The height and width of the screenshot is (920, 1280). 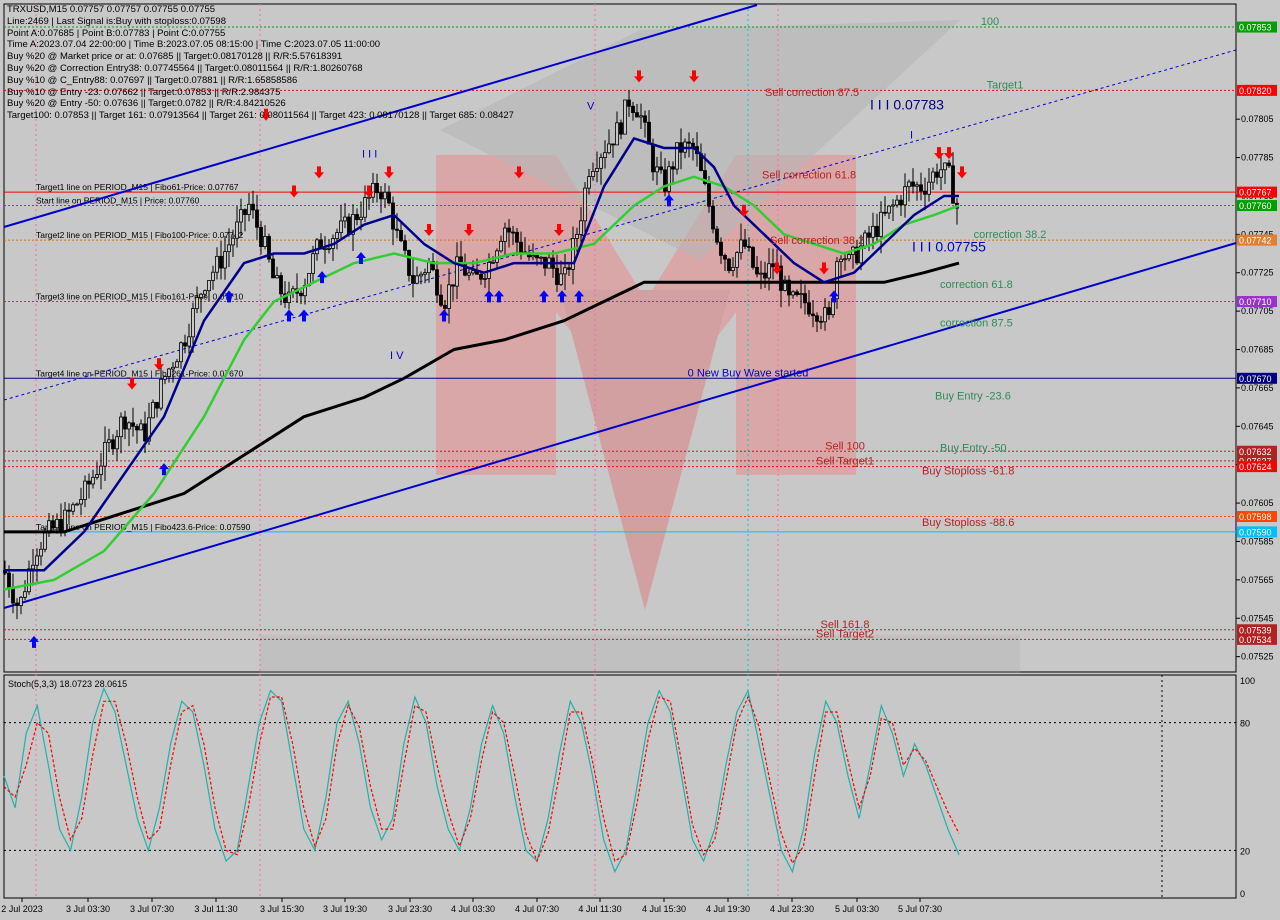 What do you see at coordinates (1257, 580) in the screenshot?
I see `price-tick-label: 0.07565` at bounding box center [1257, 580].